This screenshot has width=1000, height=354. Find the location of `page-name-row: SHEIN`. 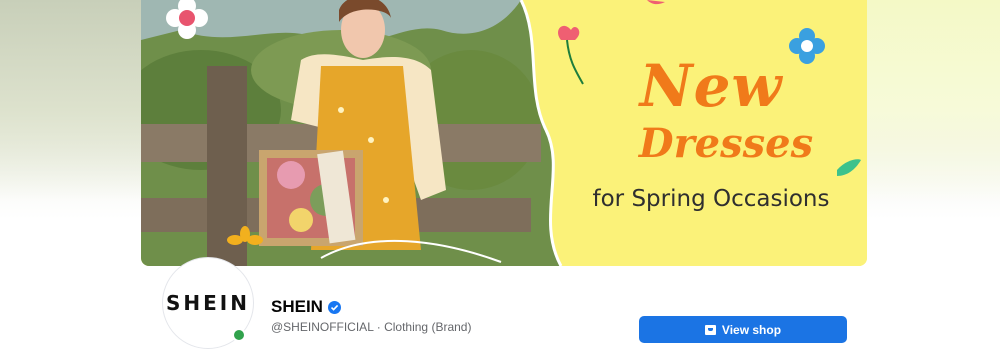

page-name-row: SHEIN is located at coordinates (306, 307).